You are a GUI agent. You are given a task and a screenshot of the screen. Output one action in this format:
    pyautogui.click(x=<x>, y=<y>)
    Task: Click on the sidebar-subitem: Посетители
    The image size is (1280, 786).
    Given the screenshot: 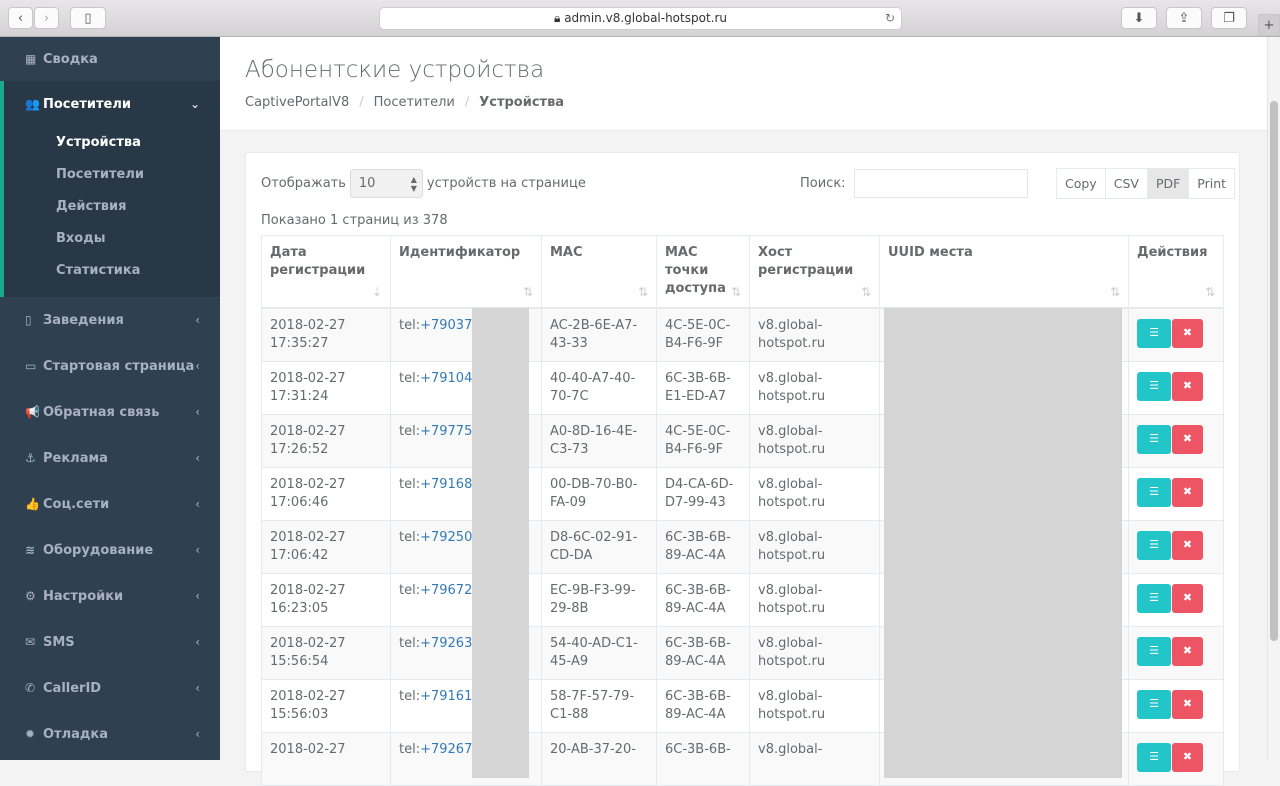 What is the action you would take?
    pyautogui.click(x=112, y=175)
    